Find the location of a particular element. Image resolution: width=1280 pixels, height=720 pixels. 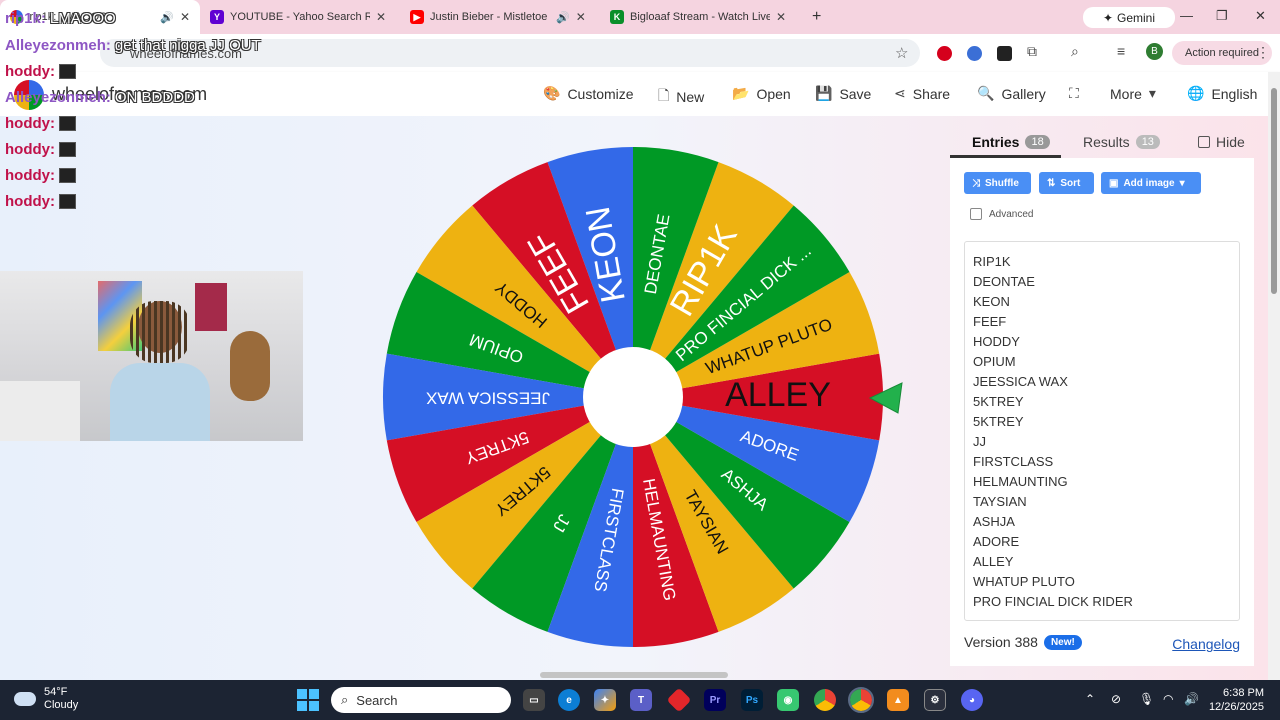

edge-icon: e is located at coordinates (569, 700).